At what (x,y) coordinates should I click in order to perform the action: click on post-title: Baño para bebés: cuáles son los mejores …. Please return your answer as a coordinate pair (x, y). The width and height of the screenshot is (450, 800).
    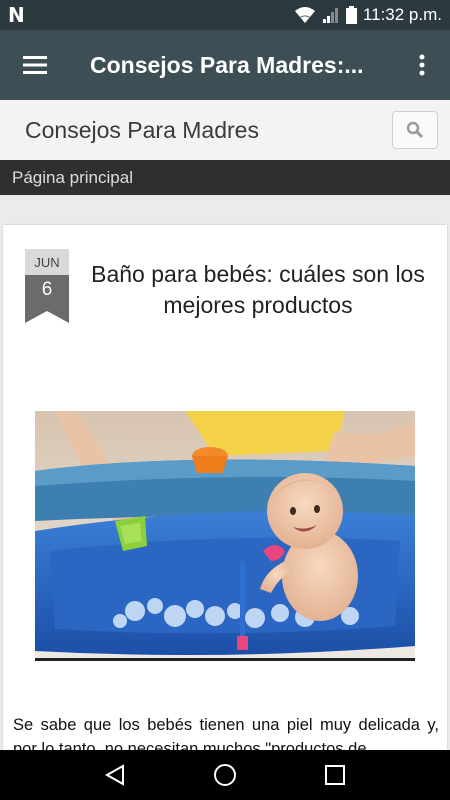
    Looking at the image, I should click on (258, 290).